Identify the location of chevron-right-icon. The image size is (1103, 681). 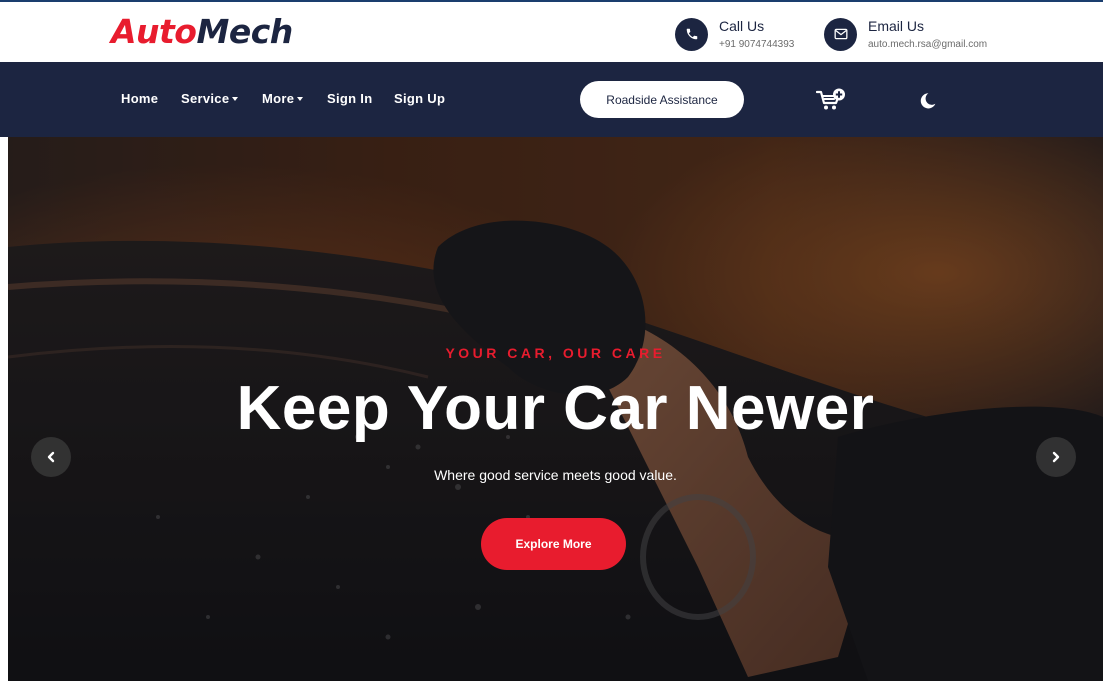
(1056, 457).